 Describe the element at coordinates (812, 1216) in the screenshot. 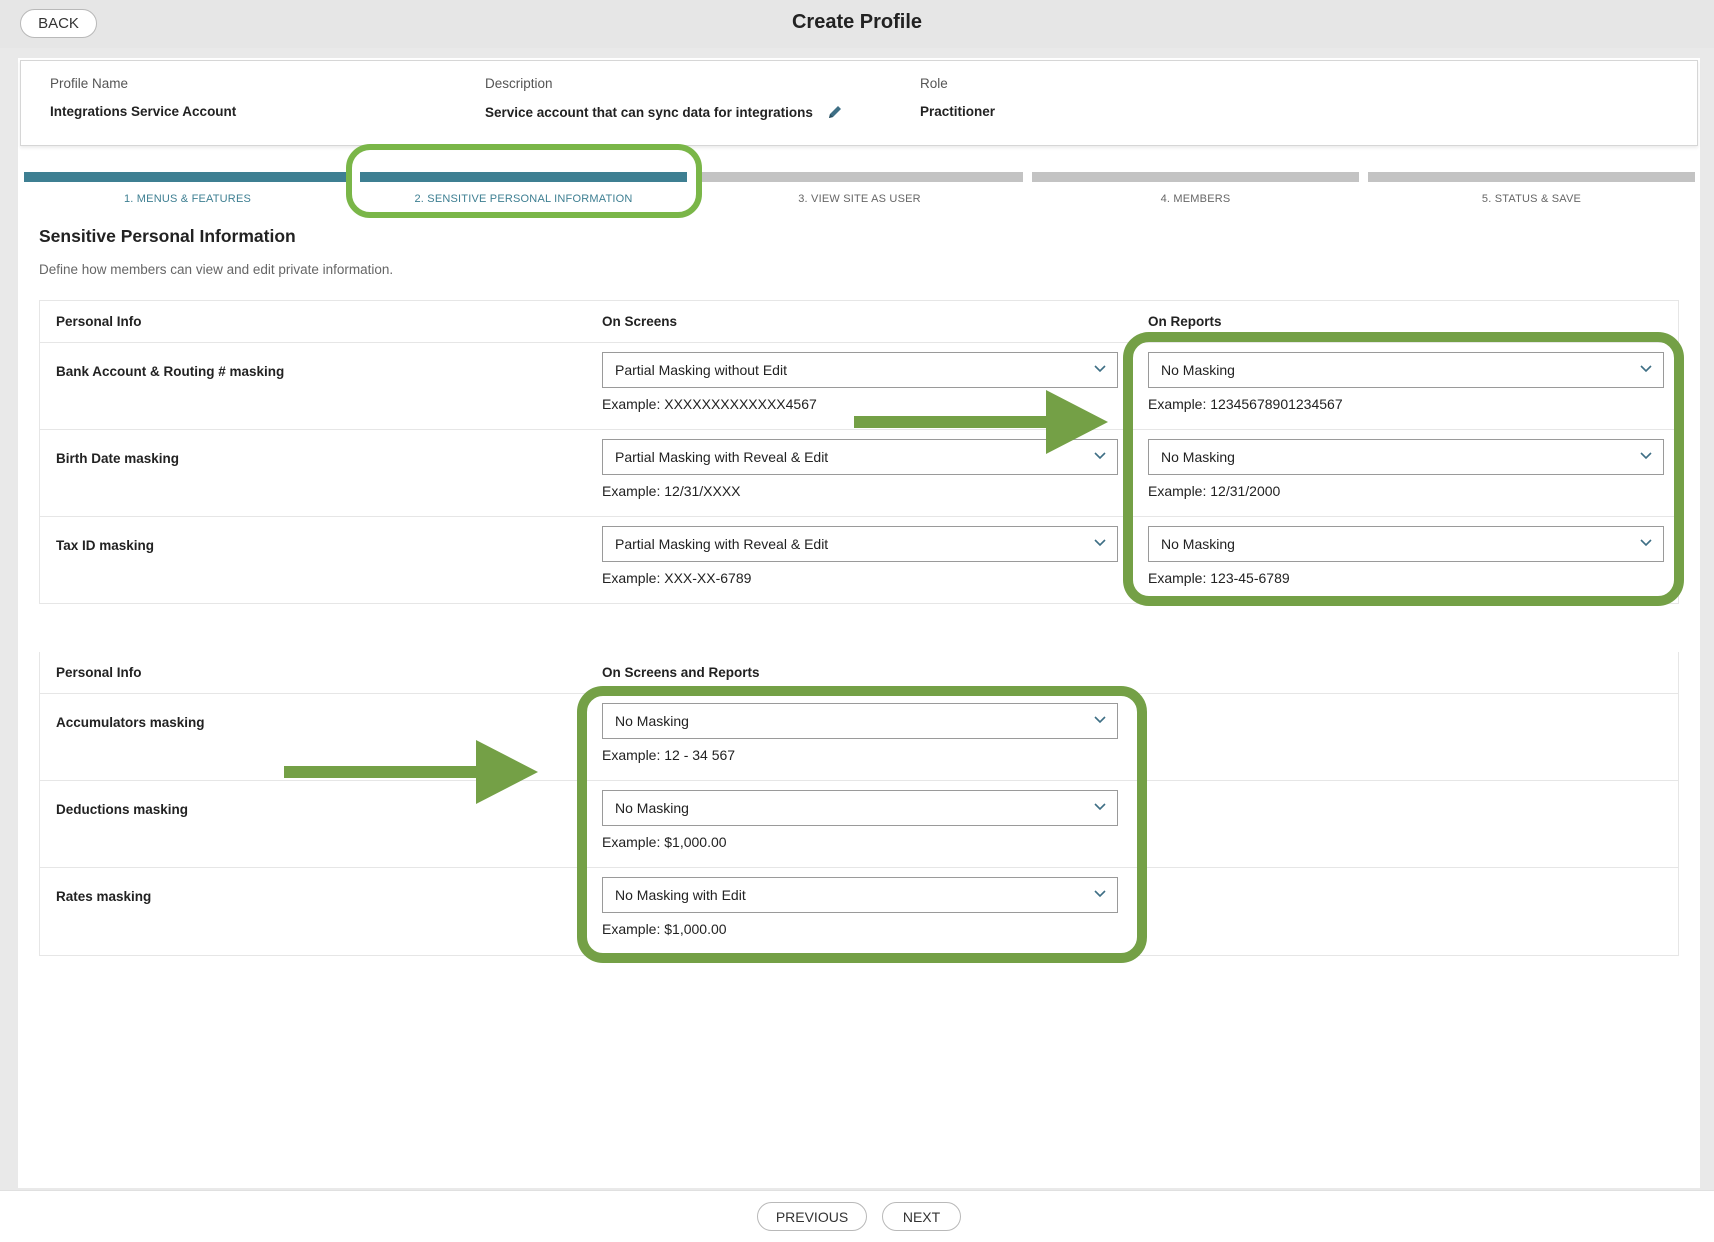

I see `previous-button: PREVIOUS` at that location.